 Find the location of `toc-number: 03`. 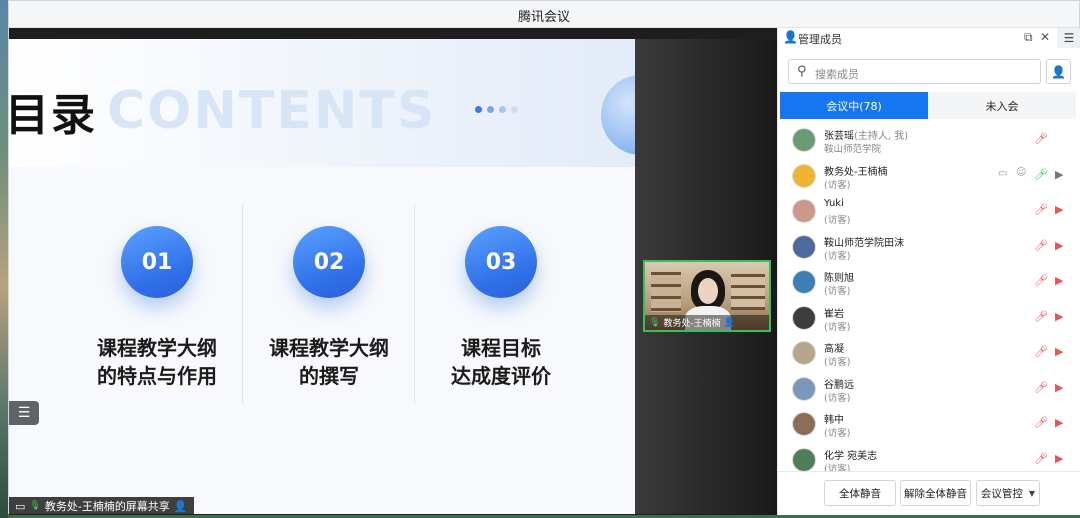

toc-number: 03 is located at coordinates (501, 262).